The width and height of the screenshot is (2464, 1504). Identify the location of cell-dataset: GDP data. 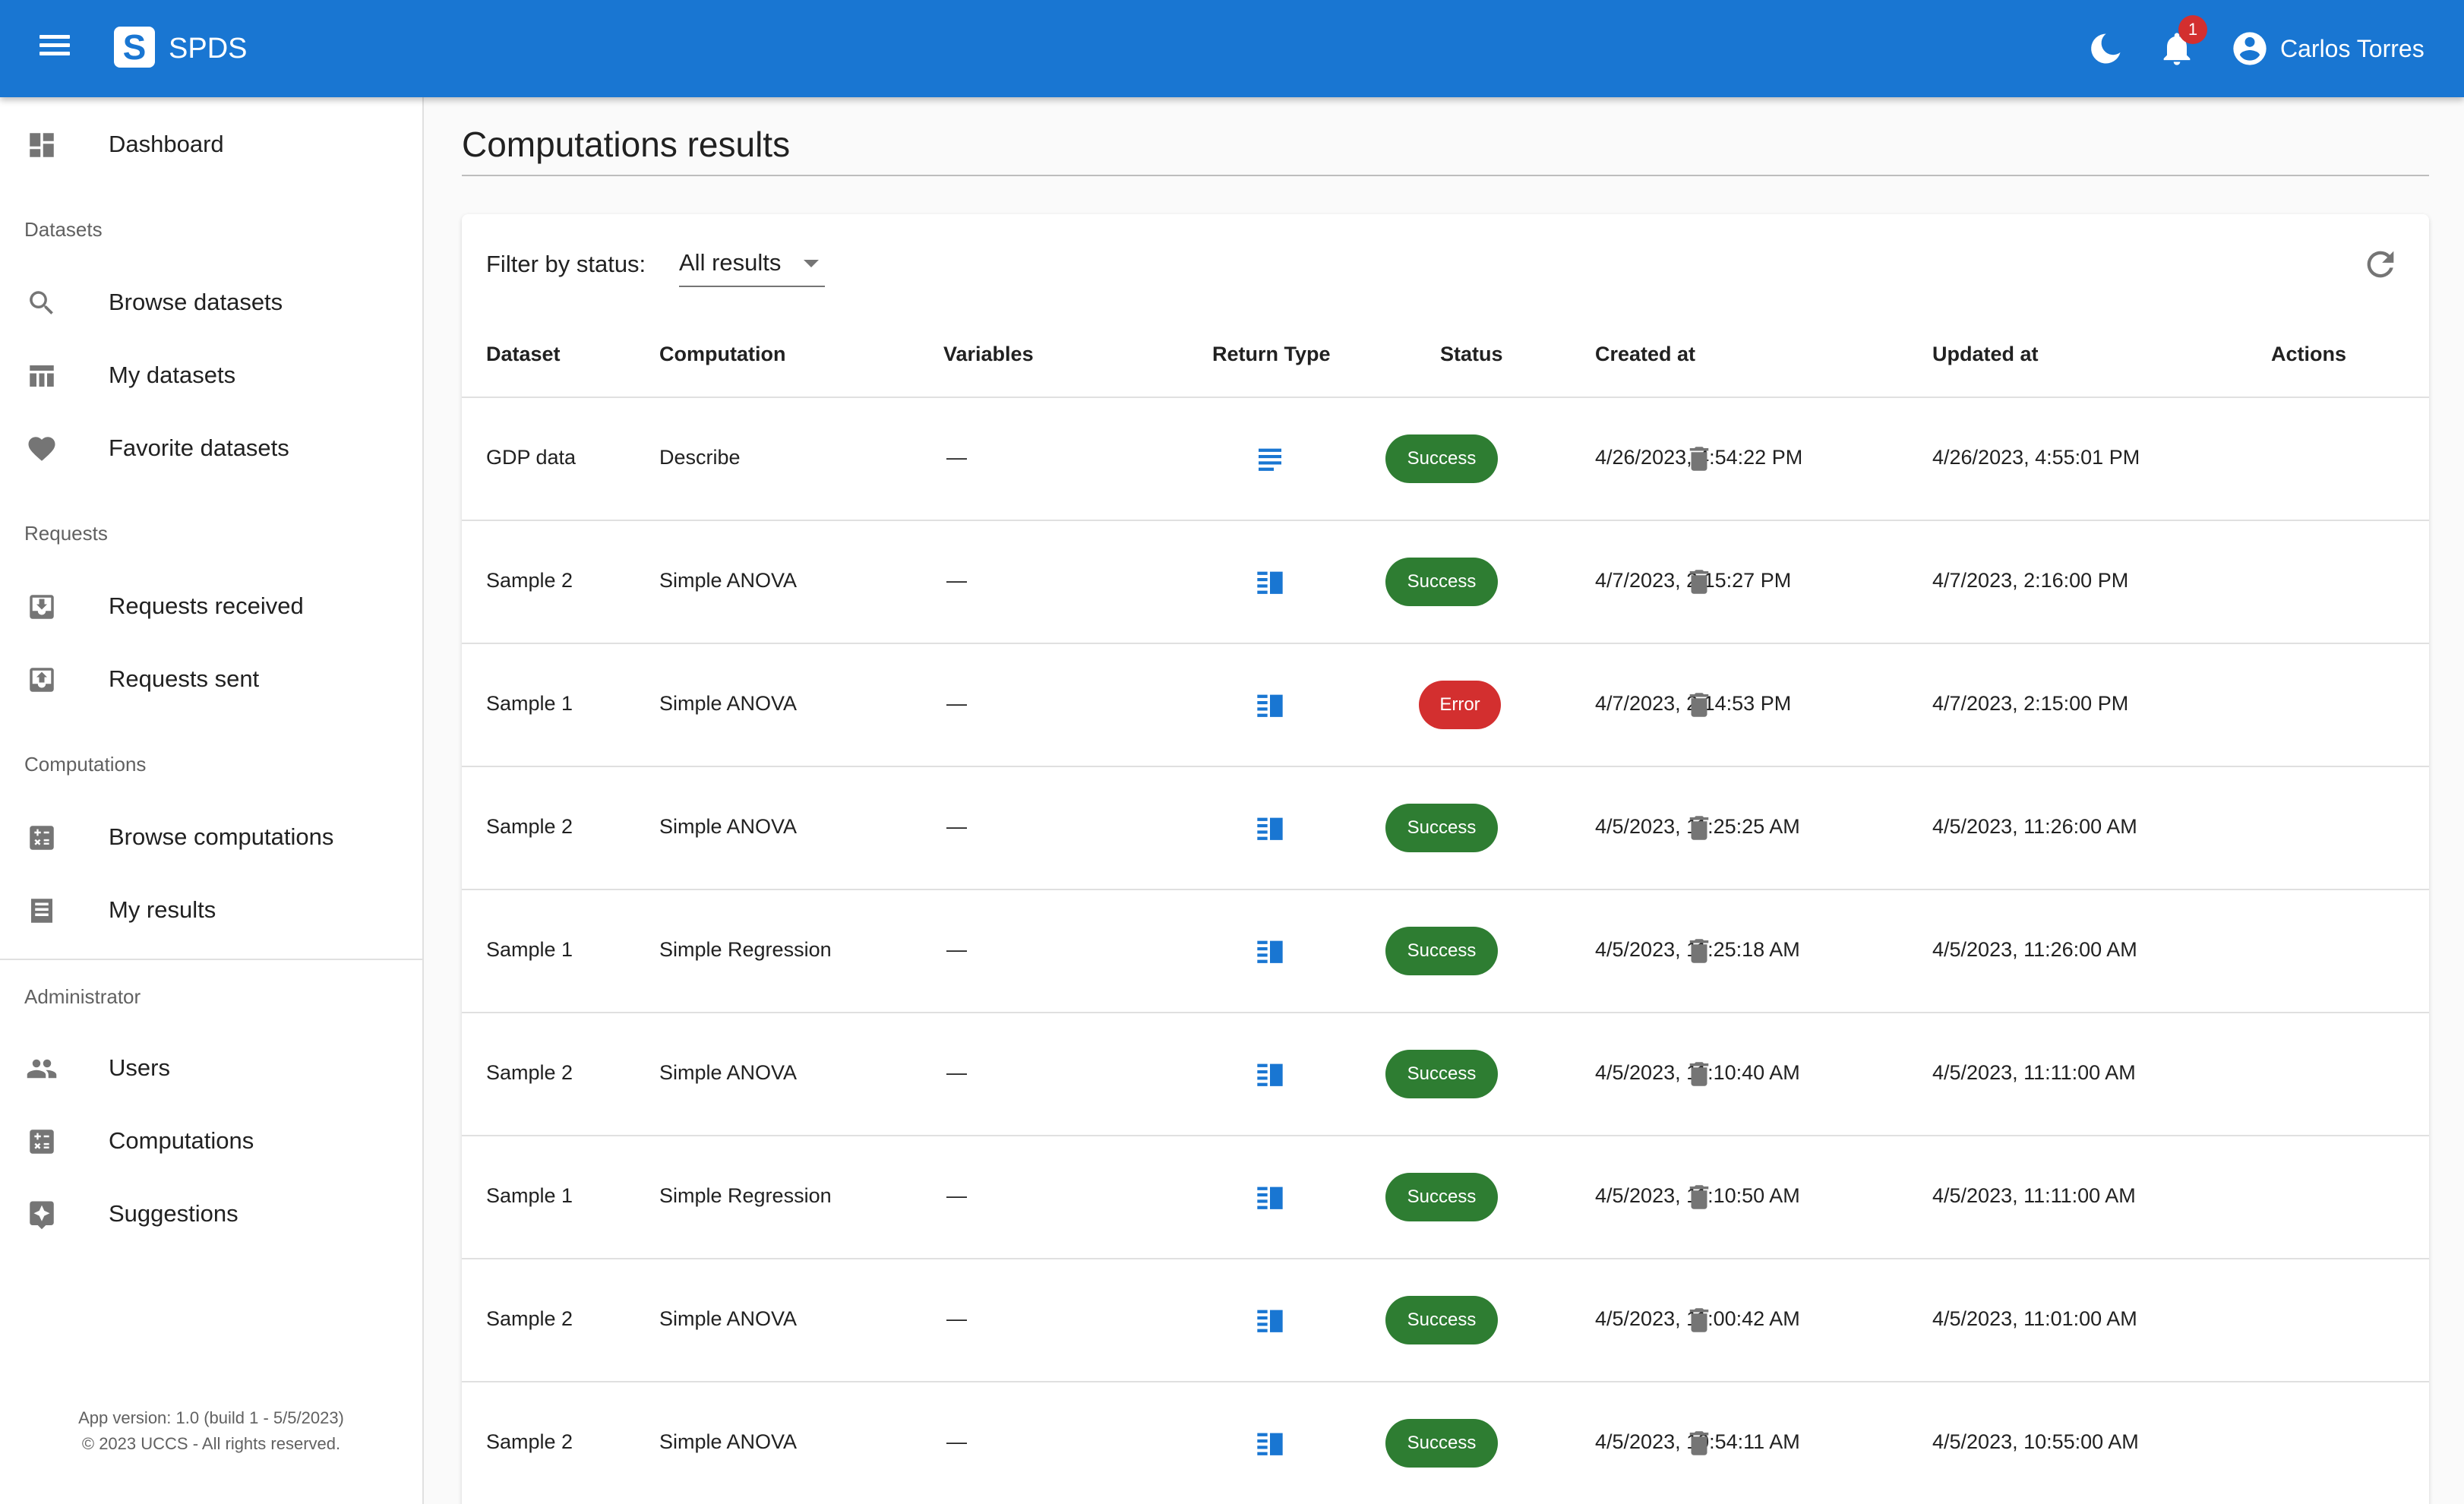
(531, 457).